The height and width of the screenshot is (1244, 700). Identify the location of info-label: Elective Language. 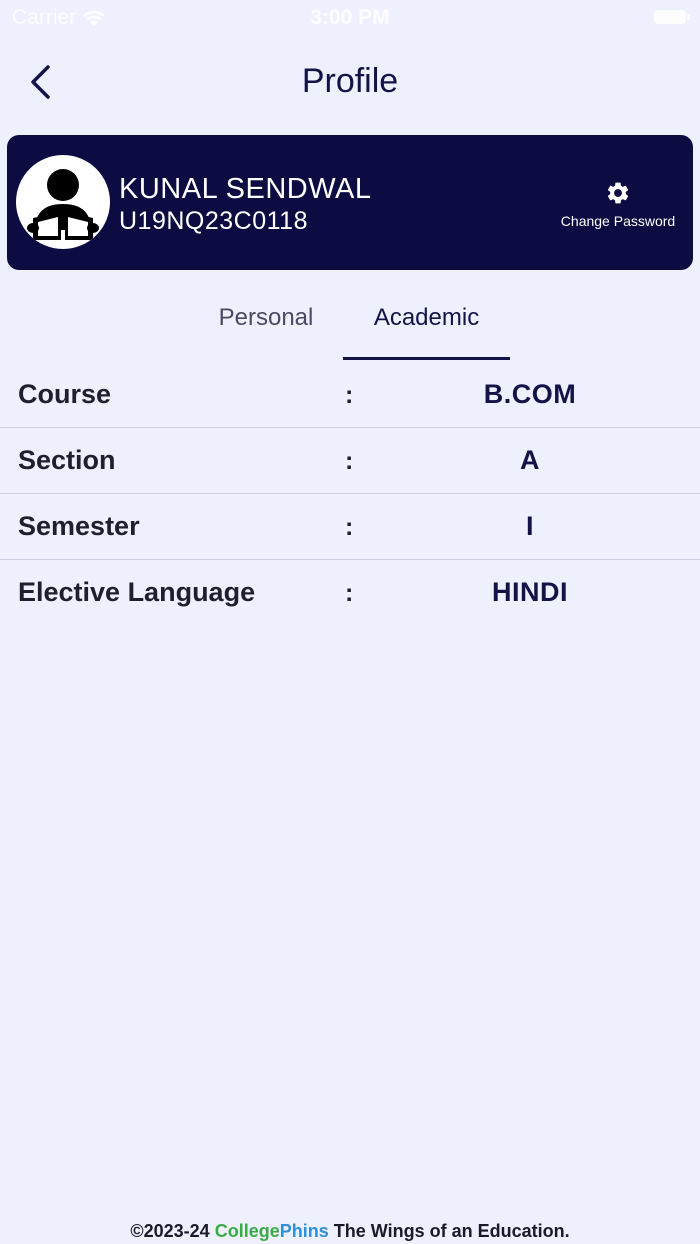
(137, 592).